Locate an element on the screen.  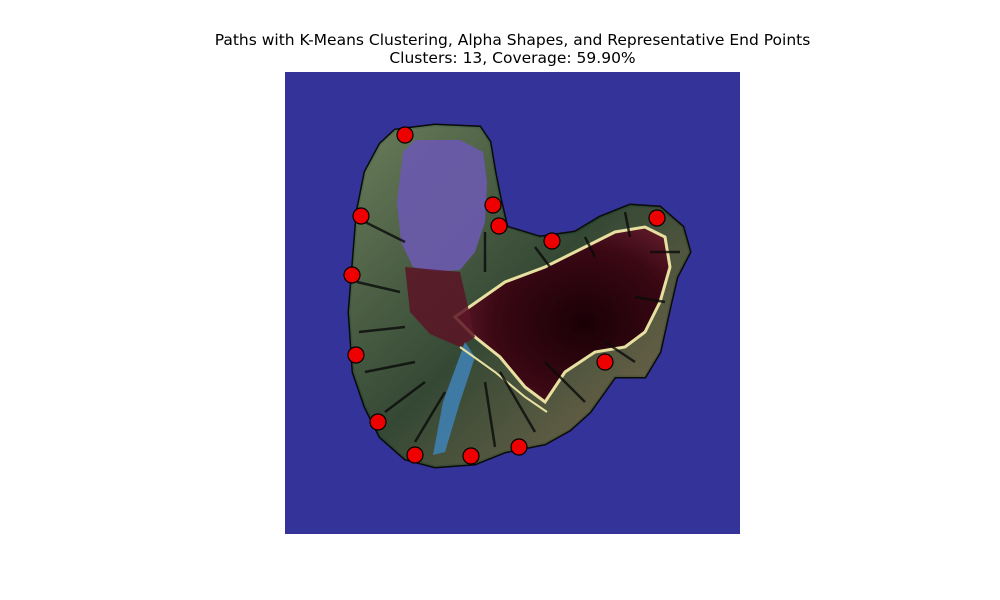
lavender-region is located at coordinates (442, 206).